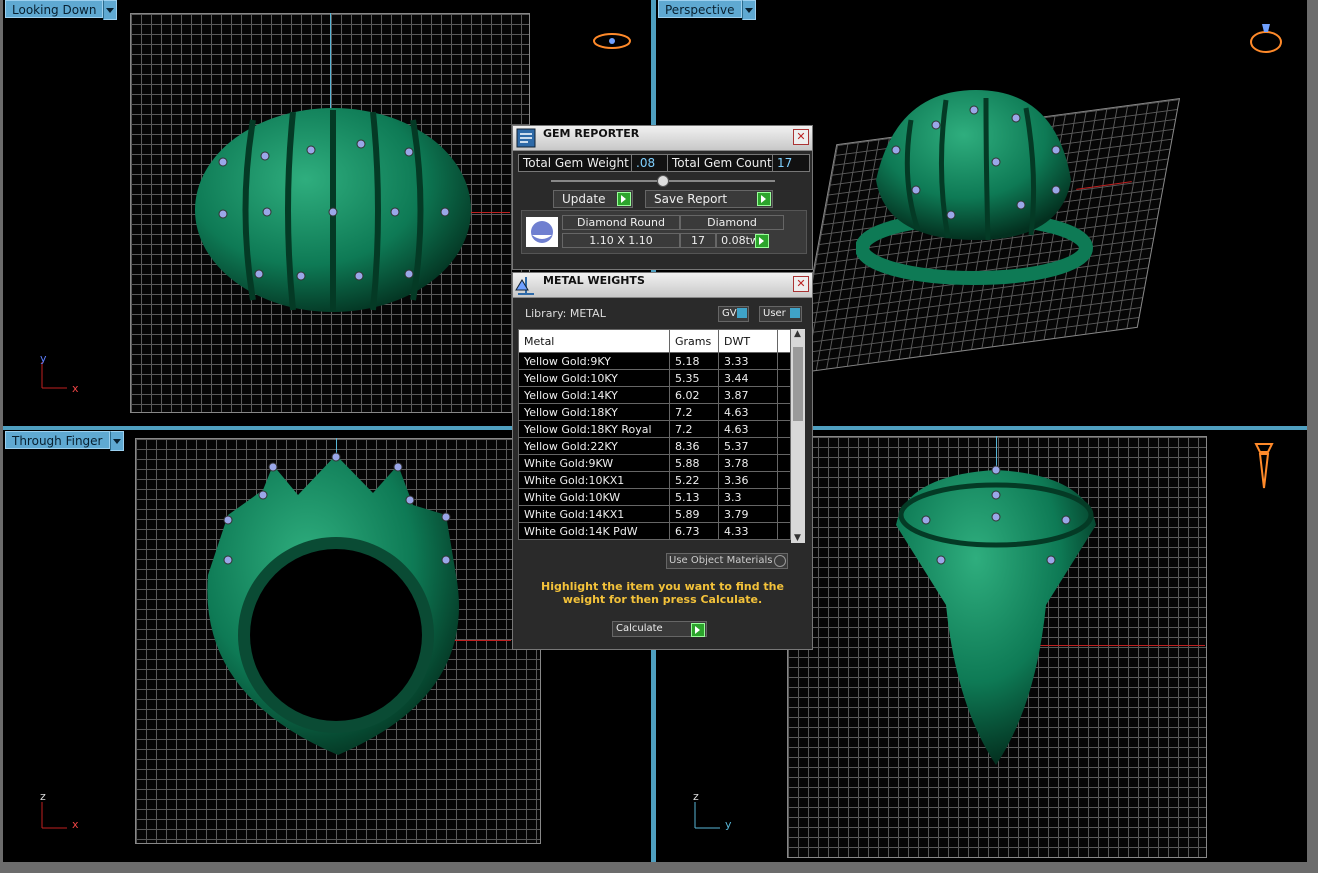 The height and width of the screenshot is (873, 1318). Describe the element at coordinates (621, 222) in the screenshot. I see `gem-shape: Diamond Round` at that location.